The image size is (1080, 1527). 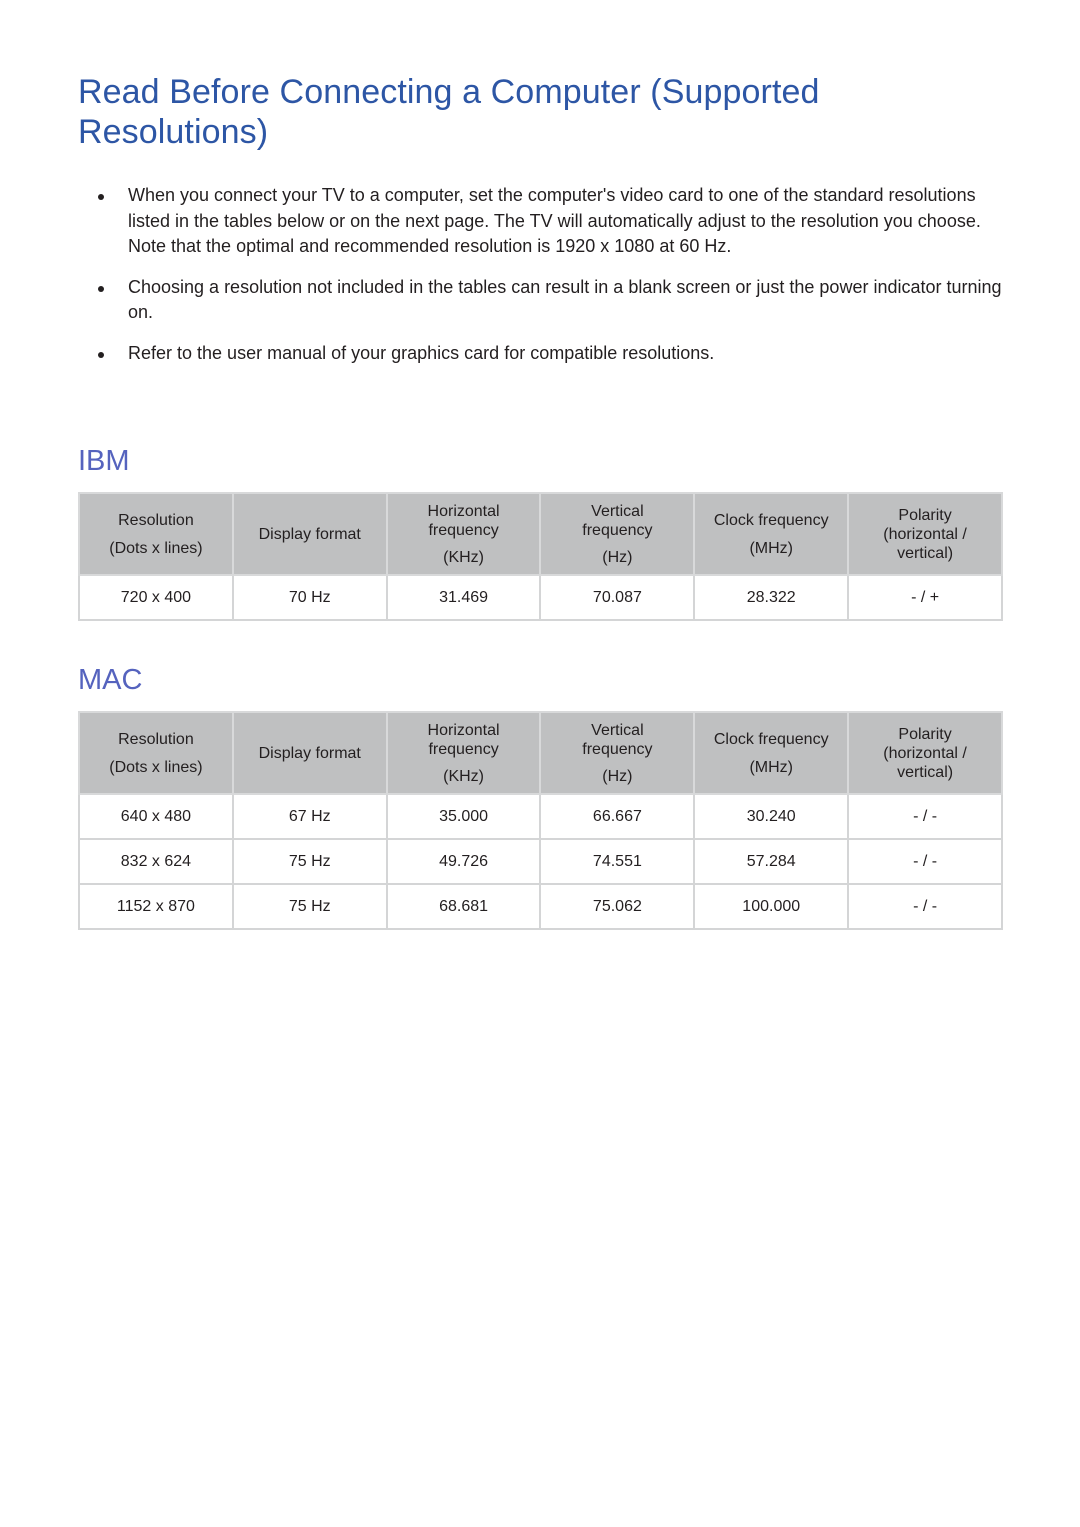 I want to click on cell-display-format: 67 Hz, so click(x=309, y=816).